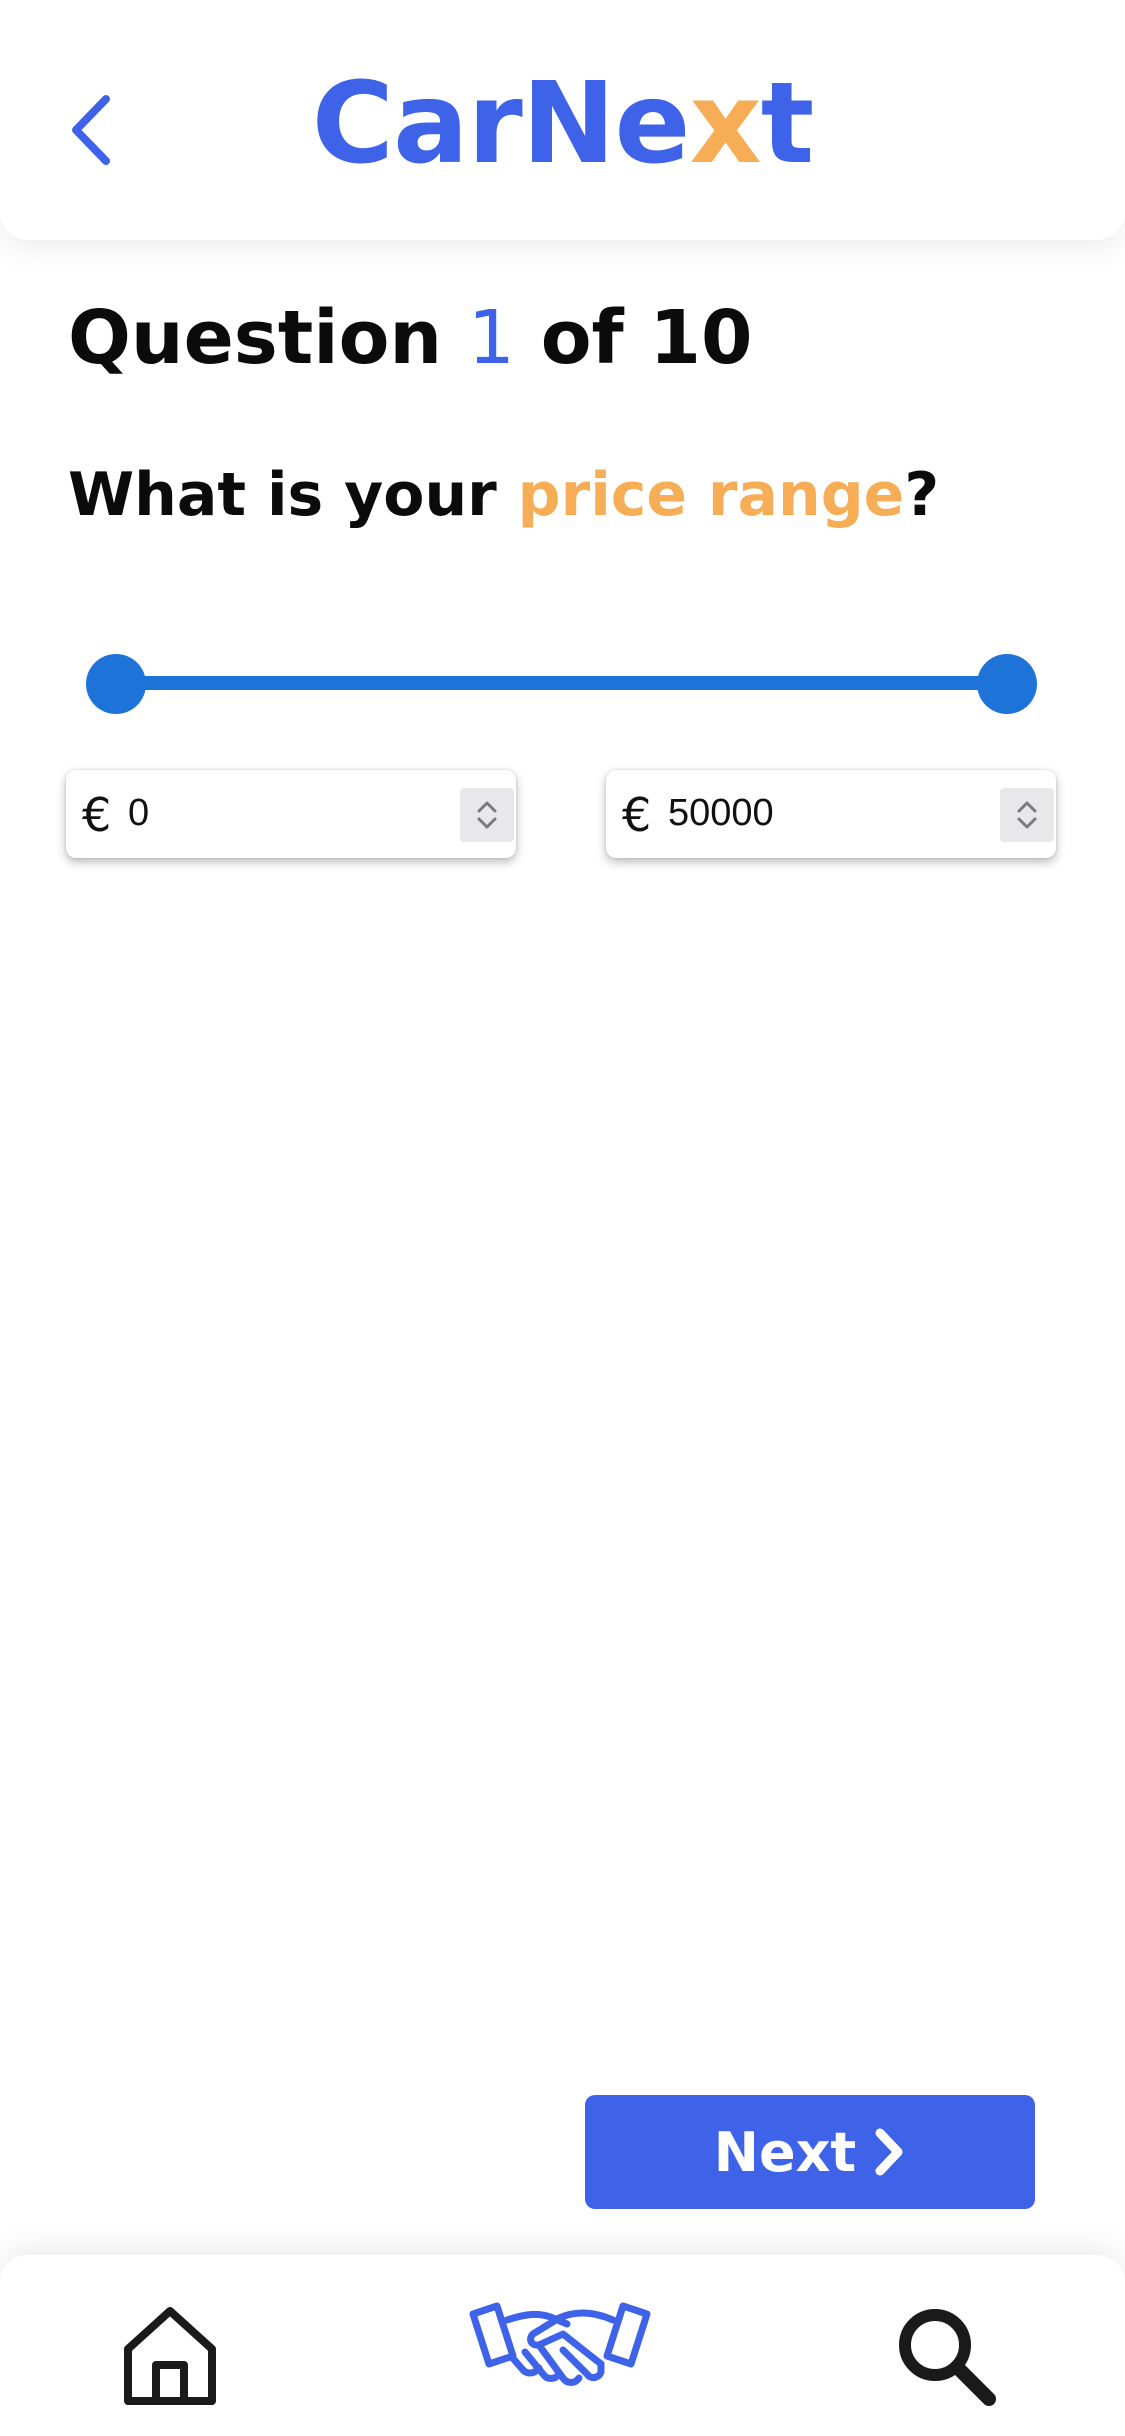 This screenshot has width=1125, height=2436. I want to click on search-icon, so click(947, 2357).